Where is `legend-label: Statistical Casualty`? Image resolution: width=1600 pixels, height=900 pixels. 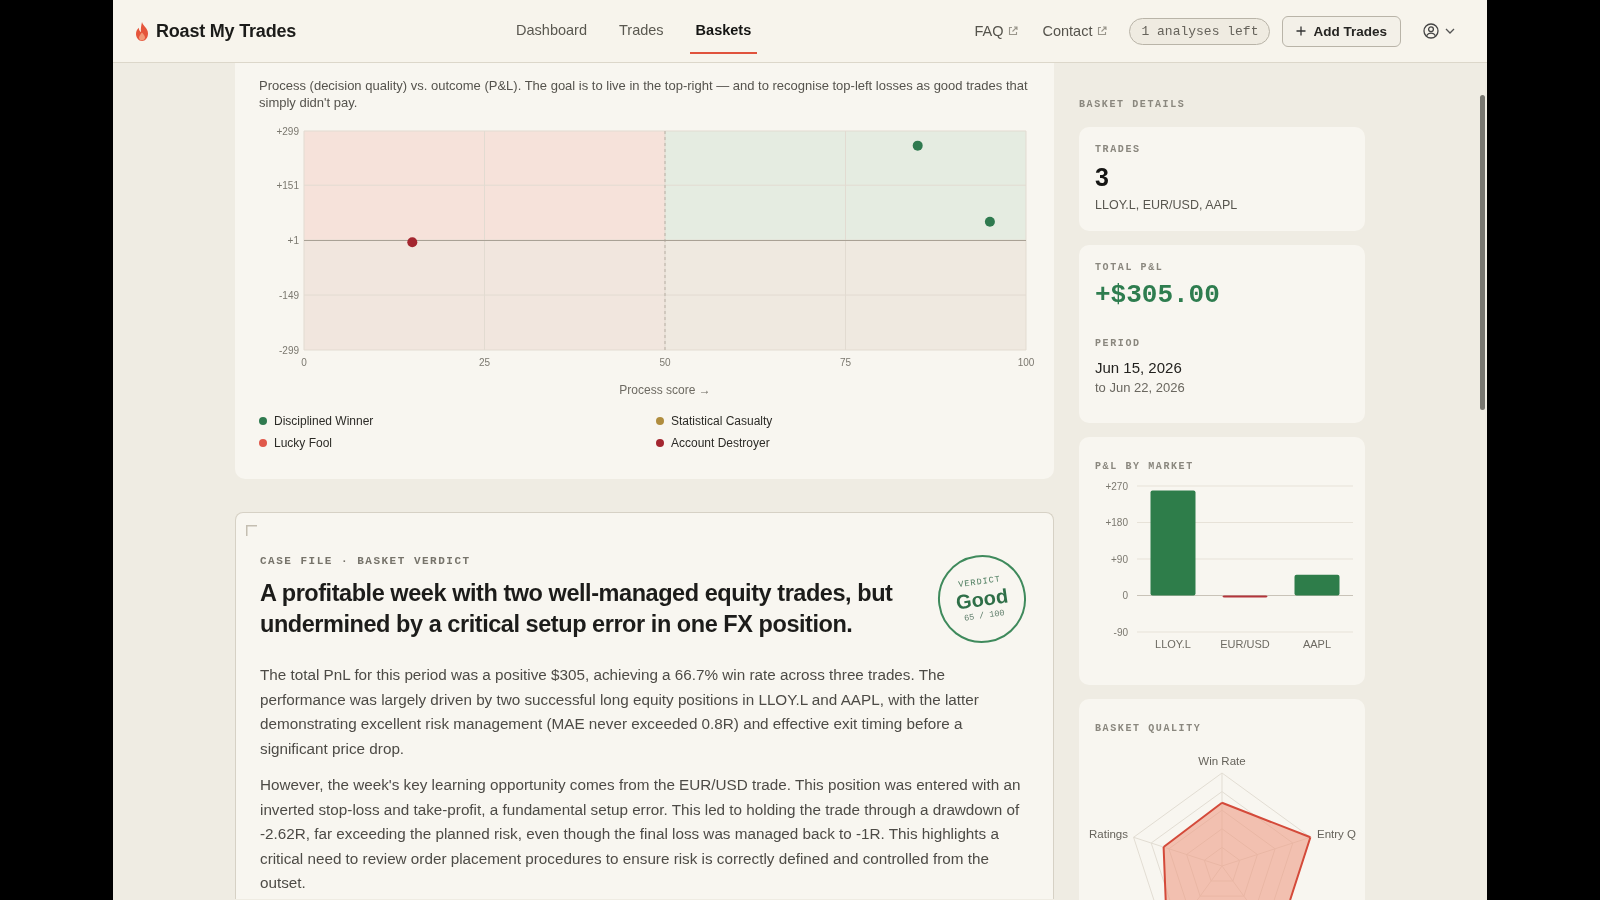 legend-label: Statistical Casualty is located at coordinates (722, 421).